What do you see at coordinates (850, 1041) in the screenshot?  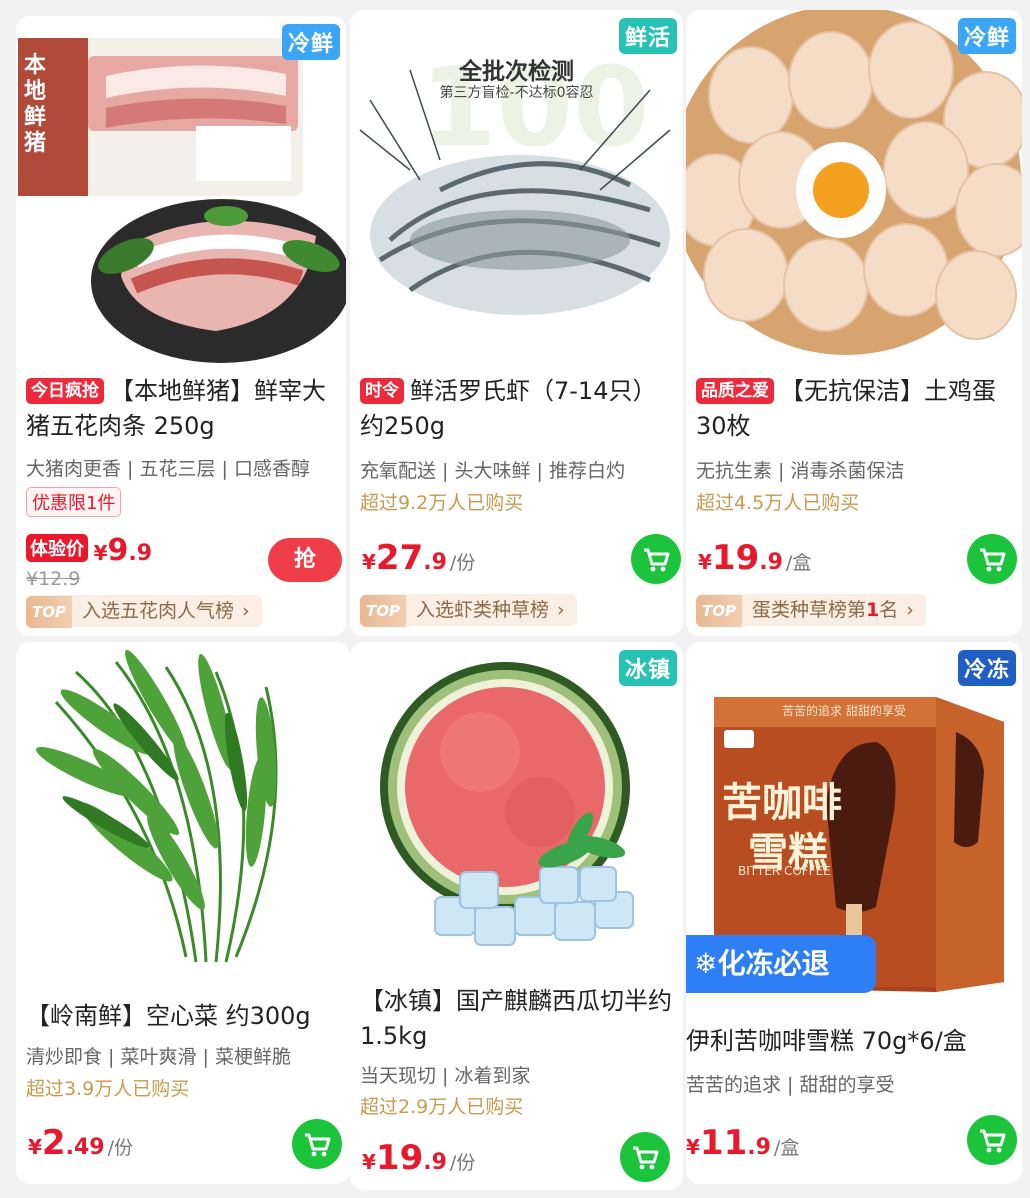 I see `product-title: 伊利苦咖啡雪糕 70g*6/盒` at bounding box center [850, 1041].